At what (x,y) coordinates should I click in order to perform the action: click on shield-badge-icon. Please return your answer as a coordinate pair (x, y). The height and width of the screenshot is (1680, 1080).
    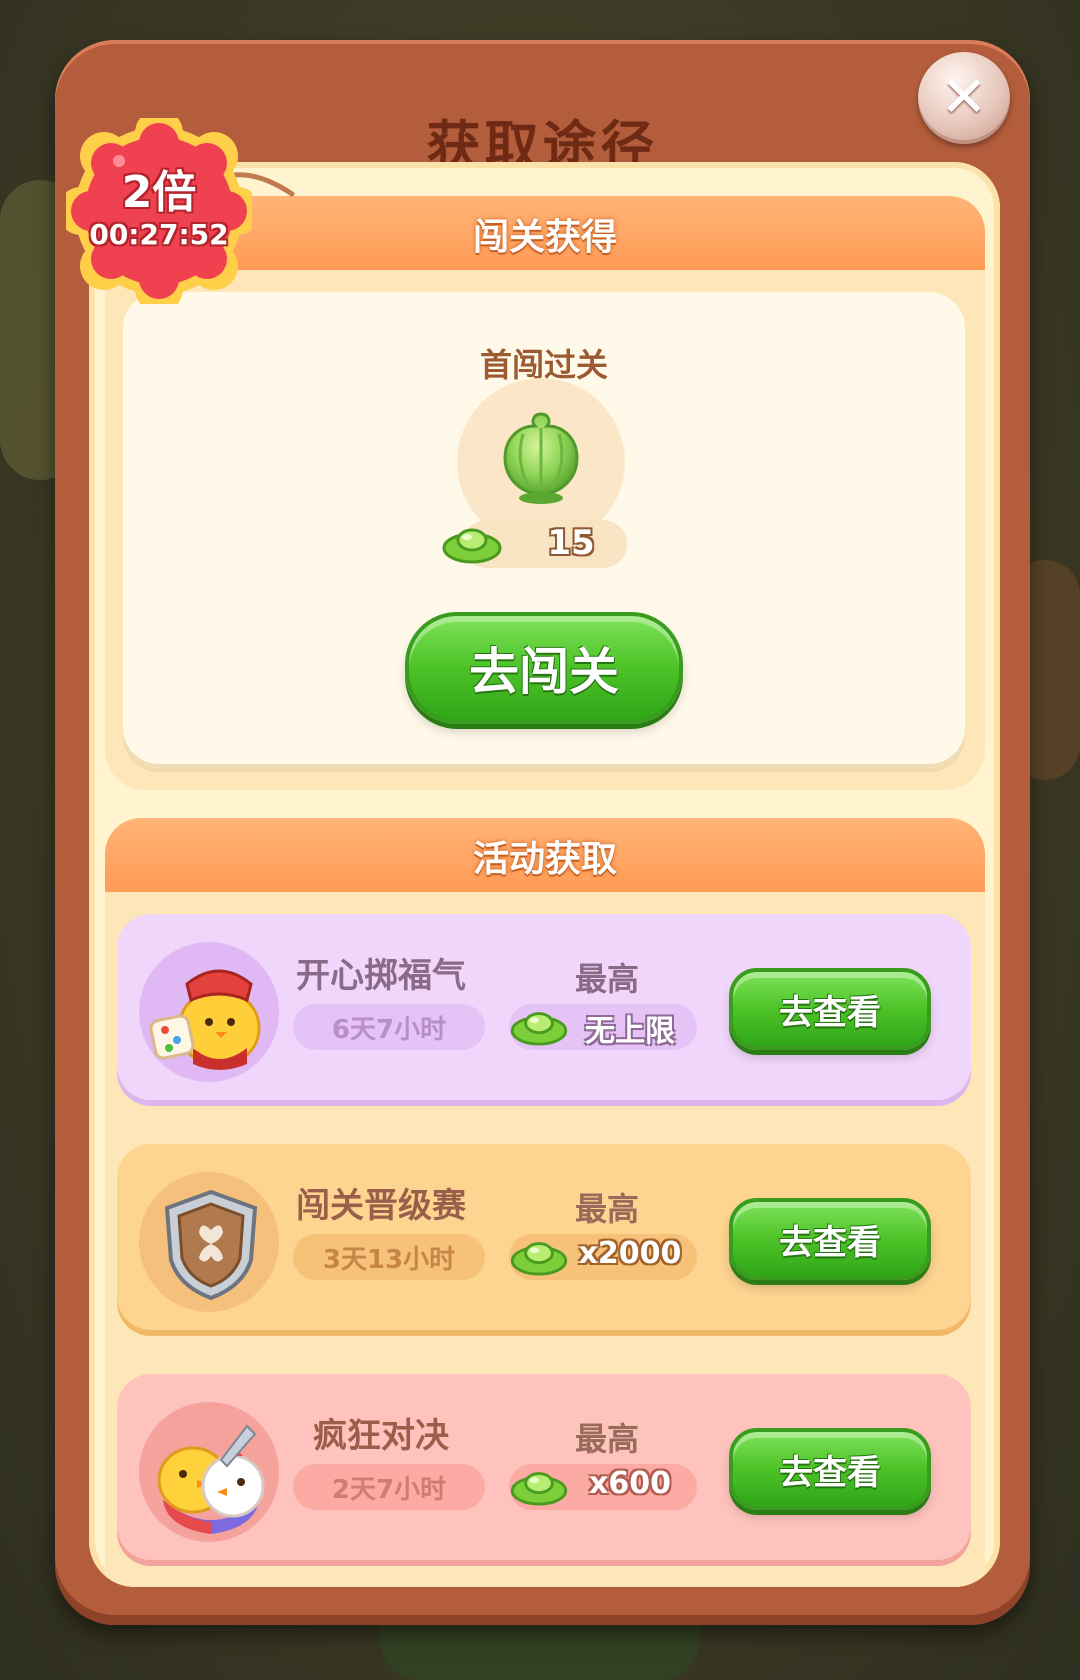
    Looking at the image, I should click on (211, 1245).